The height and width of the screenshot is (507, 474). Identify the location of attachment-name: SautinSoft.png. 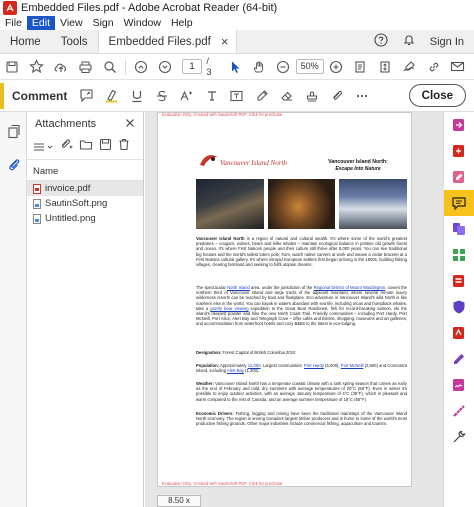
(76, 203).